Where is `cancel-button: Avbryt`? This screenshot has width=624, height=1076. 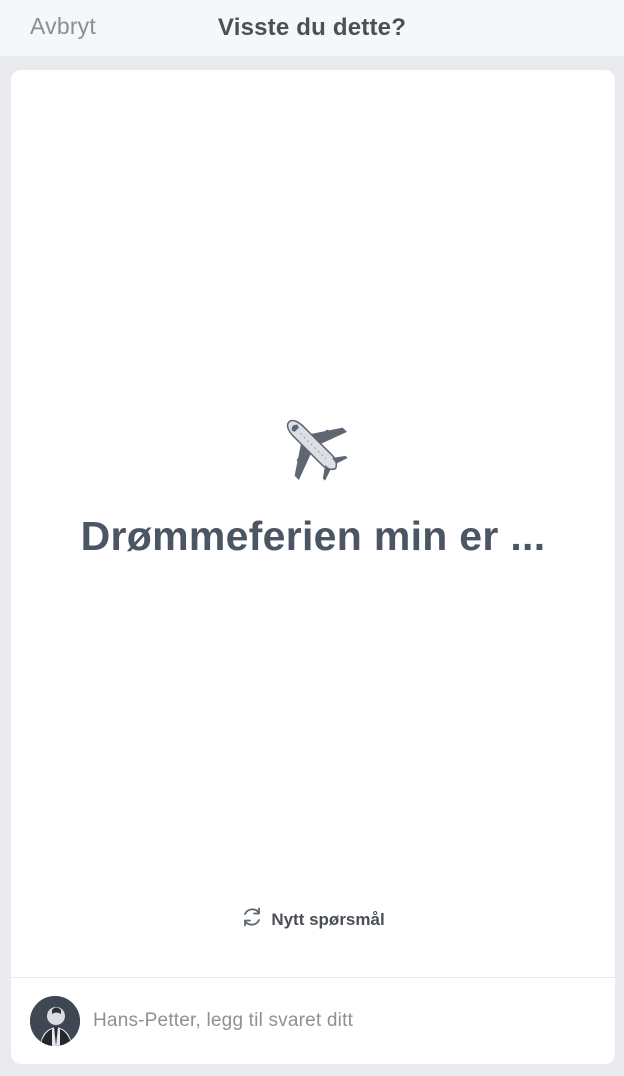 cancel-button: Avbryt is located at coordinates (63, 26).